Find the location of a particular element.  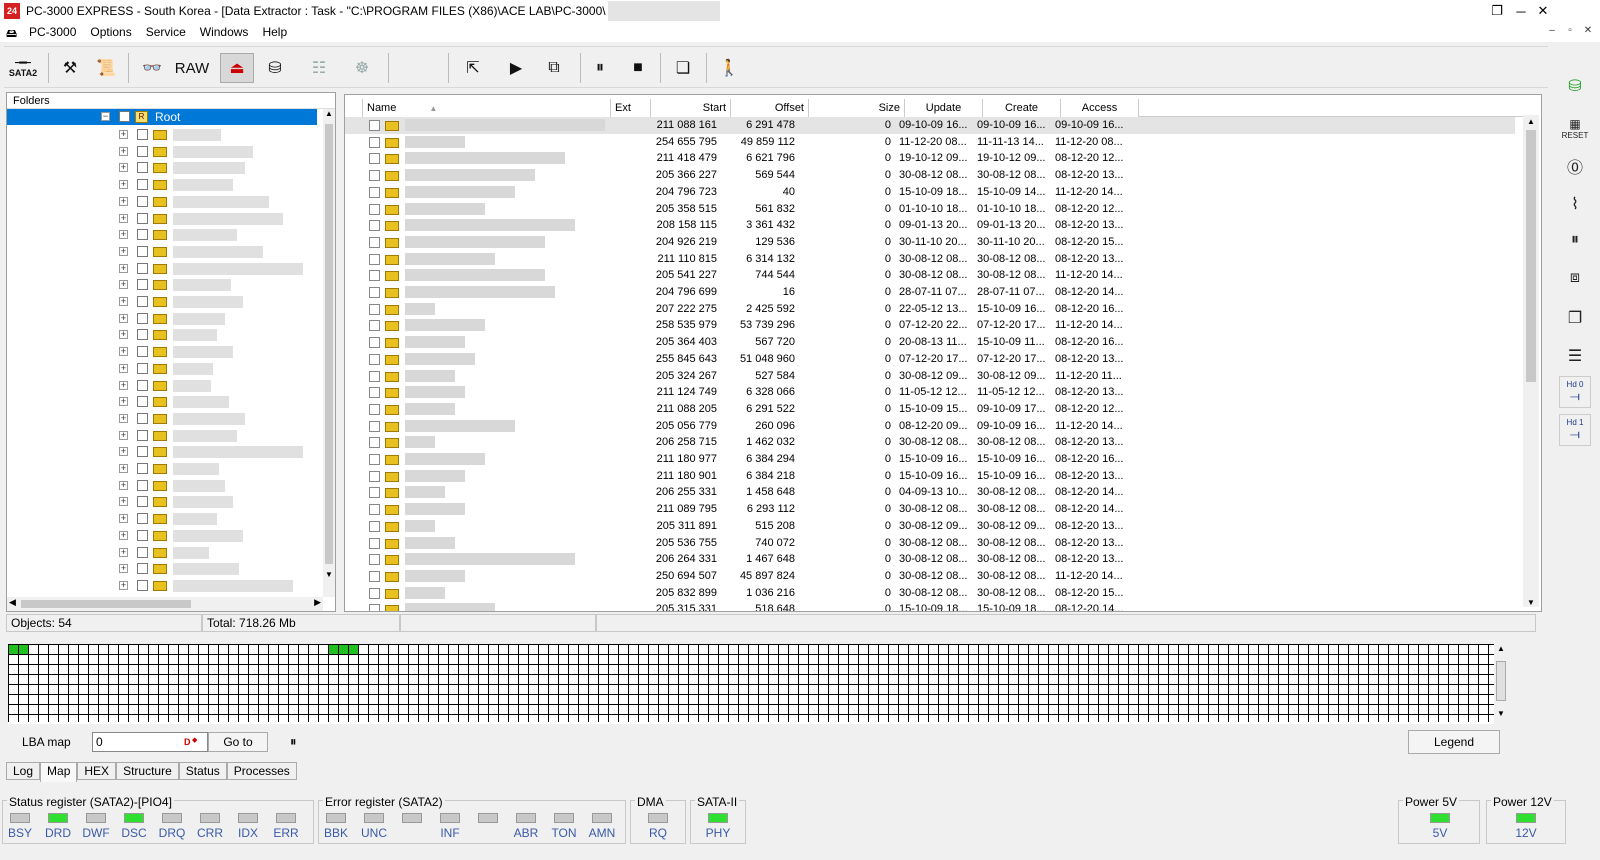

export-button: ⇱ is located at coordinates (473, 68).